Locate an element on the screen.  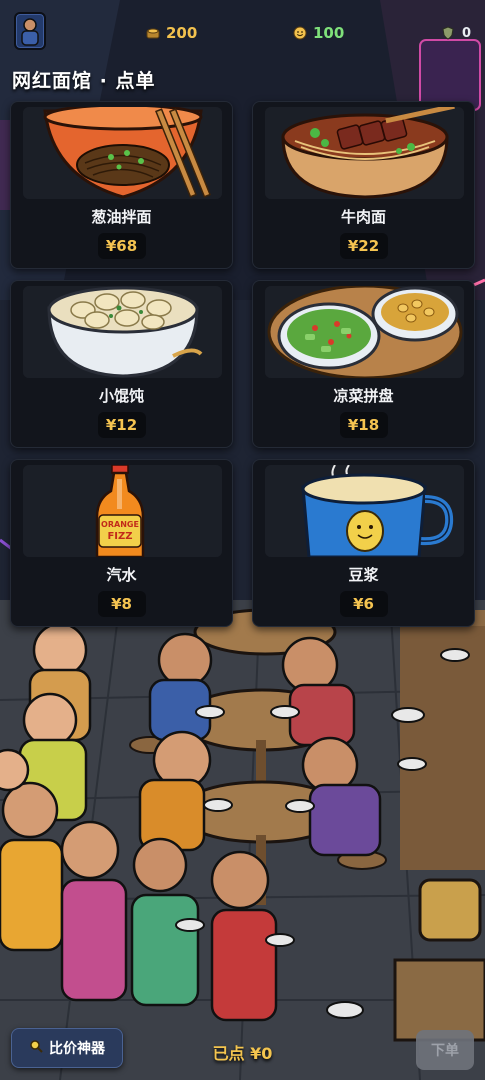
reputation-counter: 100 is located at coordinates (318, 33).